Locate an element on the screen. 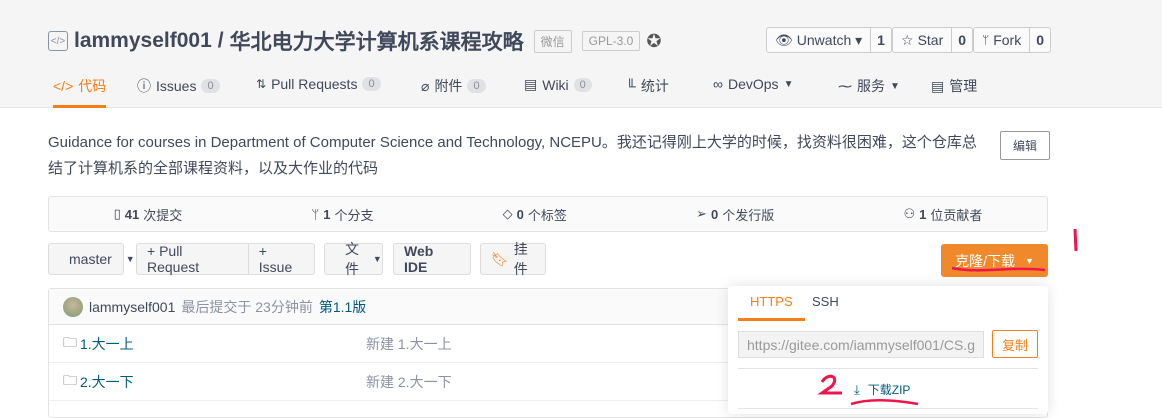 The image size is (1162, 418). fork-label: Fork is located at coordinates (1007, 40).